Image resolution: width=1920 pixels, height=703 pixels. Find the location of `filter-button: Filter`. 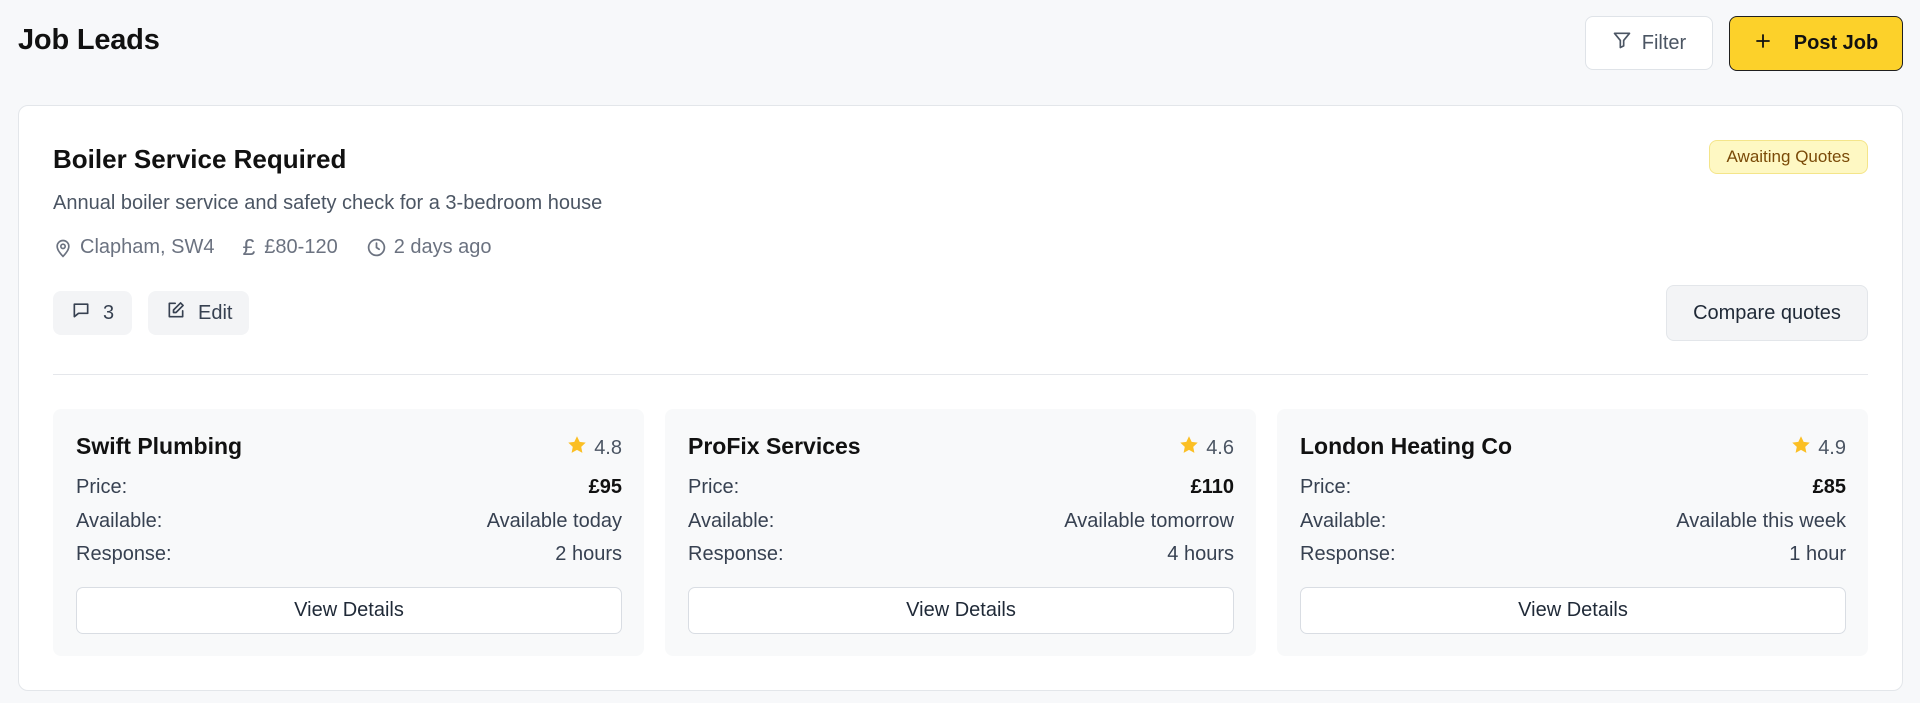

filter-button: Filter is located at coordinates (1649, 43).